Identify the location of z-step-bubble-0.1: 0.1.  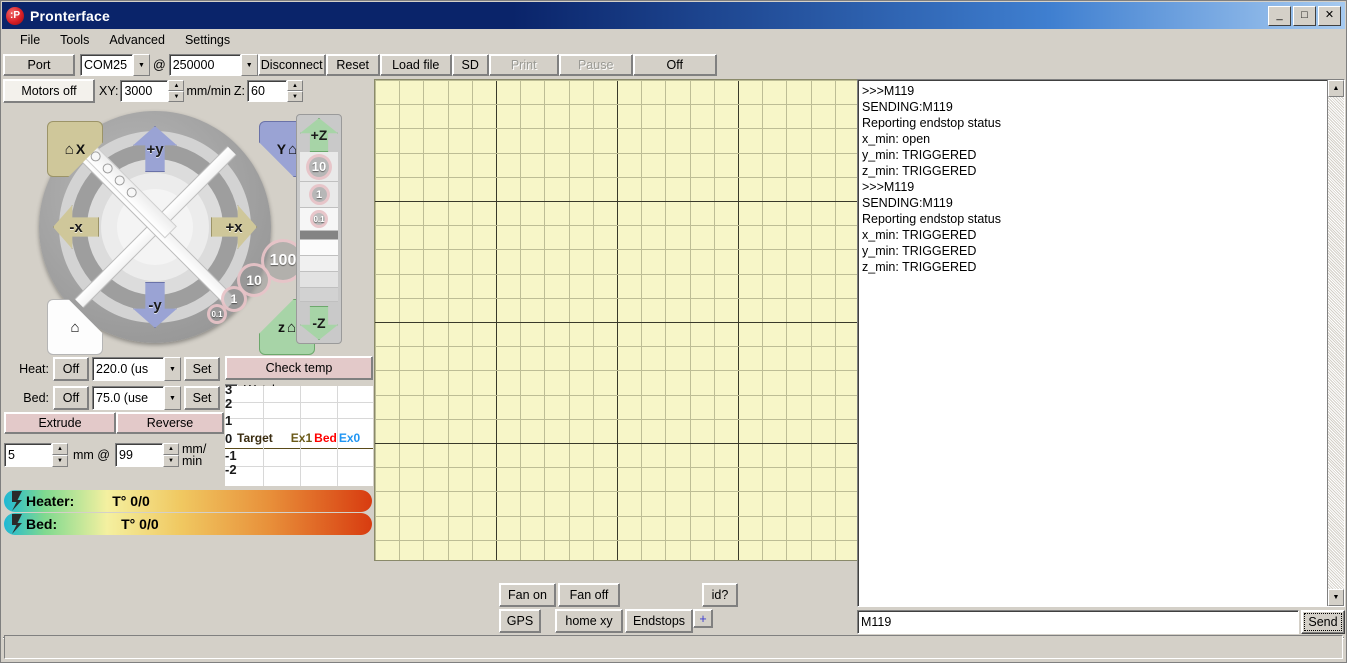
(319, 219).